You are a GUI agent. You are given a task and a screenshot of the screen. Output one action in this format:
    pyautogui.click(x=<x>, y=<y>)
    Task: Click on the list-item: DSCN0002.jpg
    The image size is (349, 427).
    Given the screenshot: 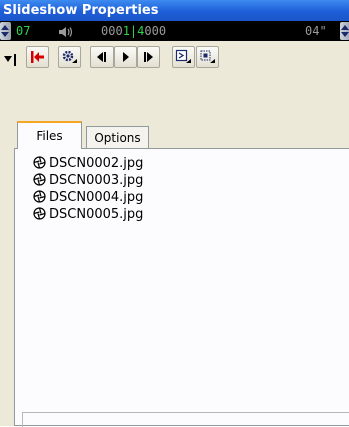 What is the action you would take?
    pyautogui.click(x=88, y=163)
    